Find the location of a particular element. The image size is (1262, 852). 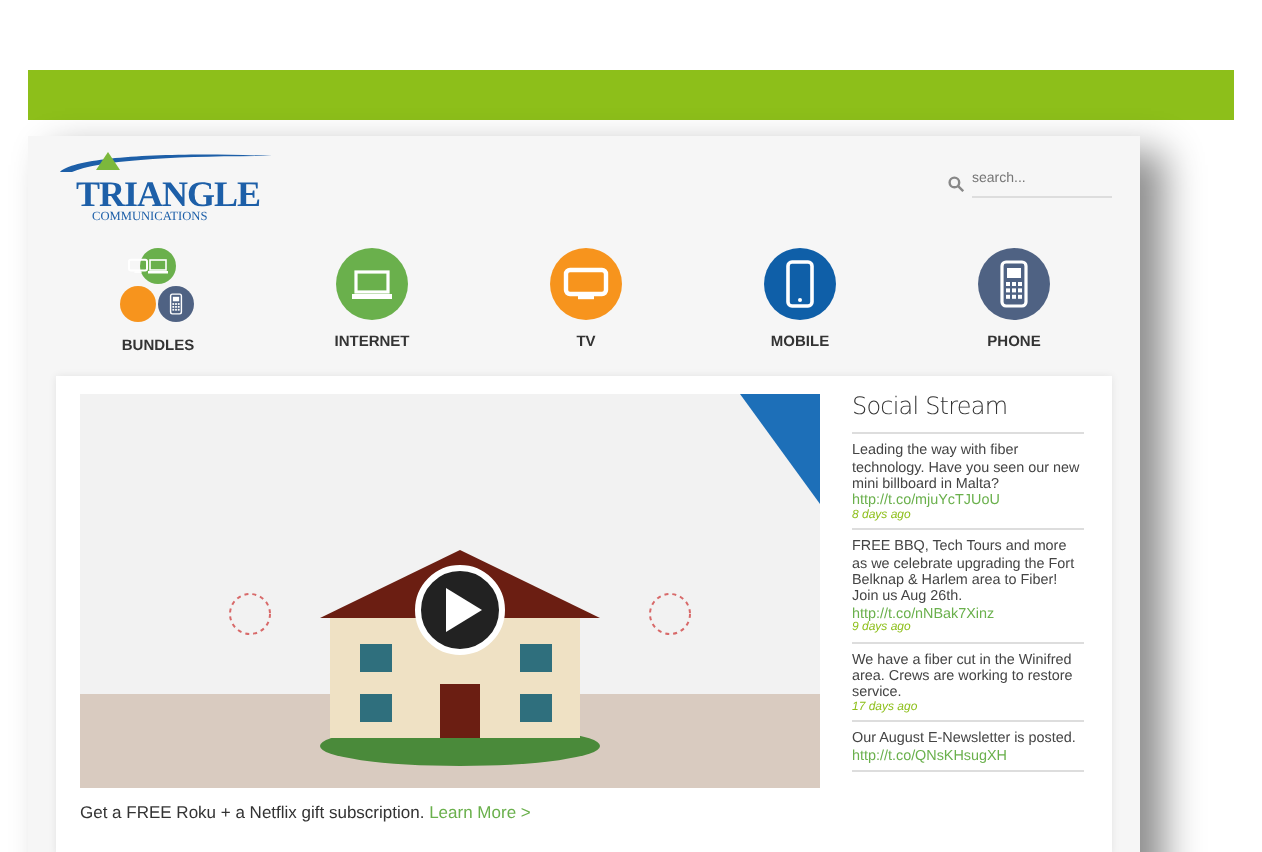

sidebar-title: Social Stream is located at coordinates (968, 414).